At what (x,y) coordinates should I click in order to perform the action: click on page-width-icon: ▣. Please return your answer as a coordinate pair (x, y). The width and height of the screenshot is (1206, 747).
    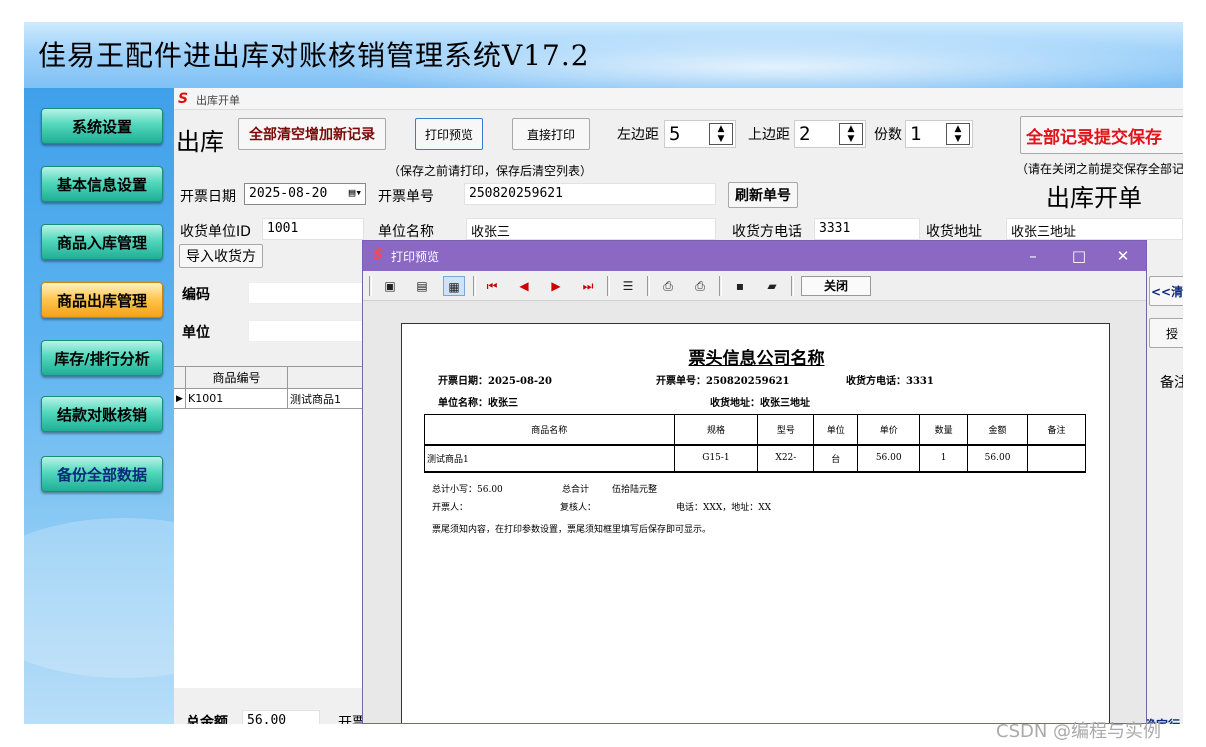
    Looking at the image, I should click on (390, 286).